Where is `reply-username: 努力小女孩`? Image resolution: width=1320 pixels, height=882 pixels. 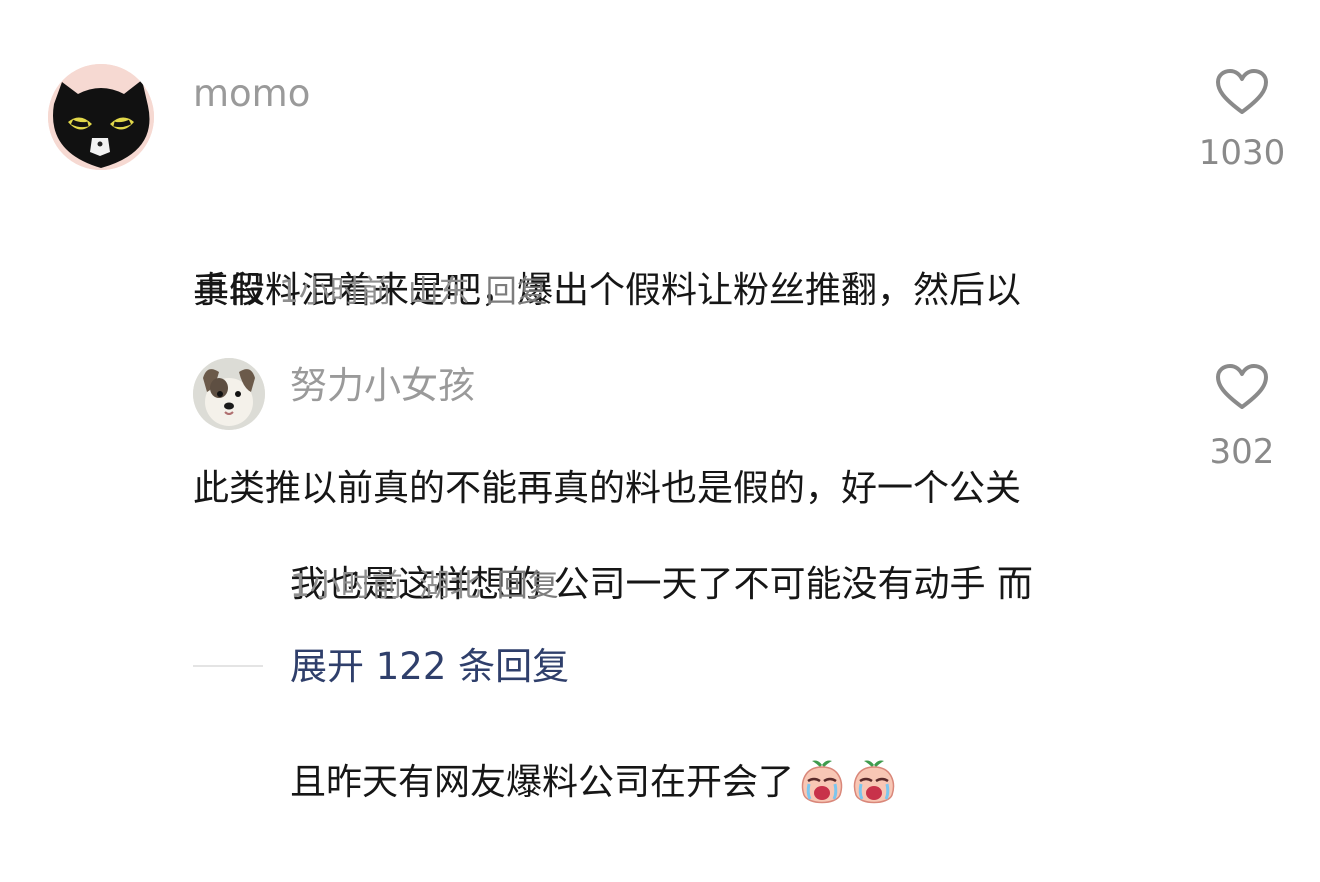
reply-username: 努力小女孩 is located at coordinates (382, 386).